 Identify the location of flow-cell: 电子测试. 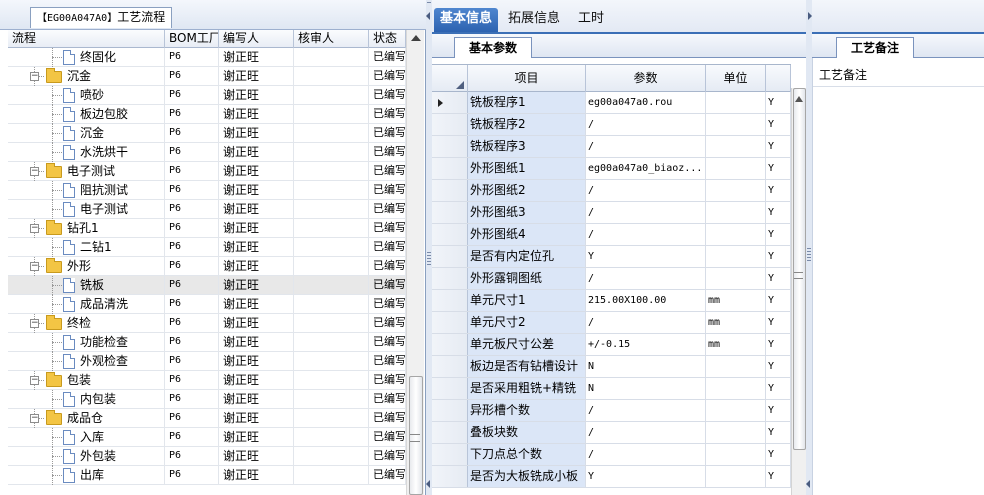
(86, 209).